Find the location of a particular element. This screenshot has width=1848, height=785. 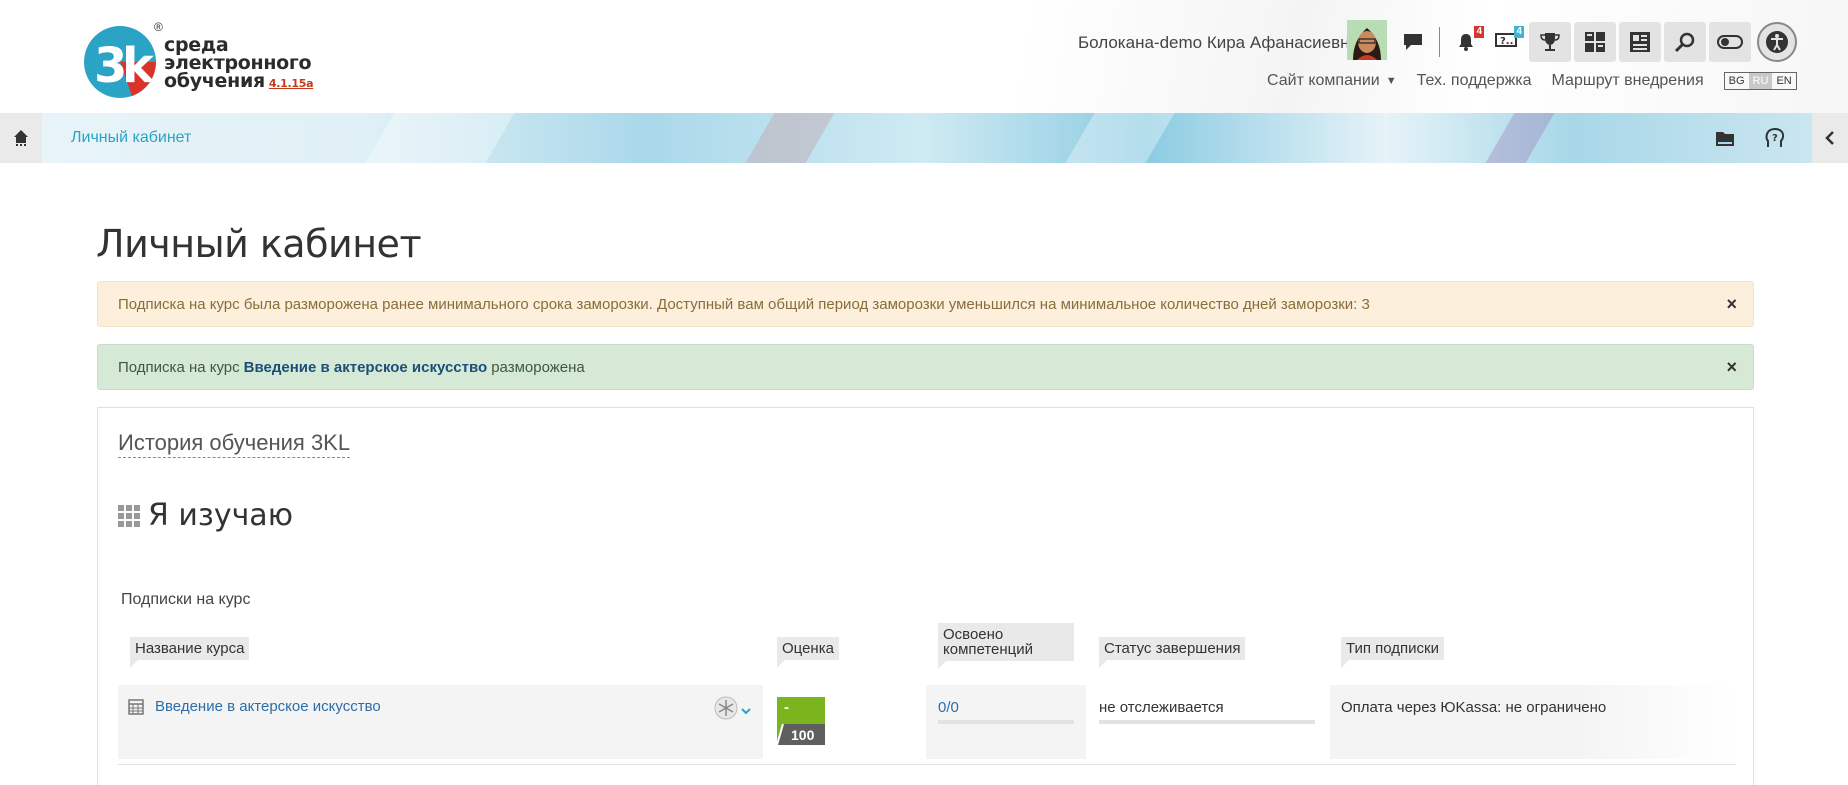

grade-max: 100 is located at coordinates (803, 735).